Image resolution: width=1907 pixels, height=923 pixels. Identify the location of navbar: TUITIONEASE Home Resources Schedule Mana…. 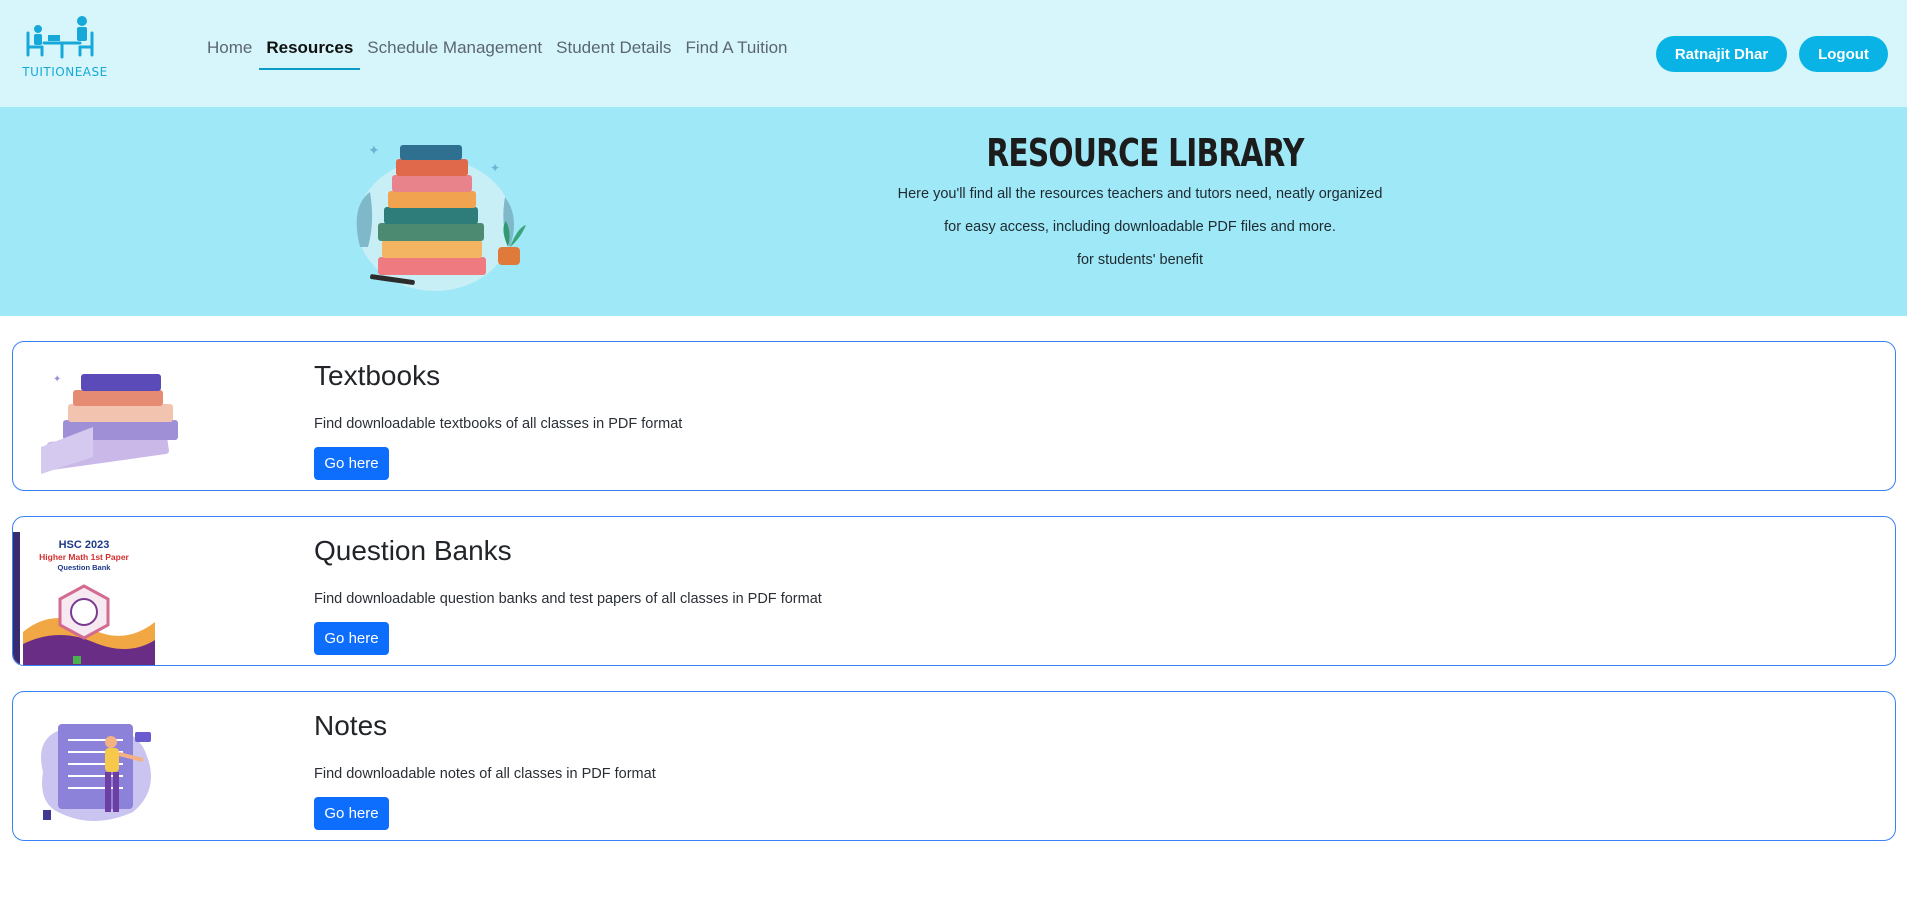
(953, 53).